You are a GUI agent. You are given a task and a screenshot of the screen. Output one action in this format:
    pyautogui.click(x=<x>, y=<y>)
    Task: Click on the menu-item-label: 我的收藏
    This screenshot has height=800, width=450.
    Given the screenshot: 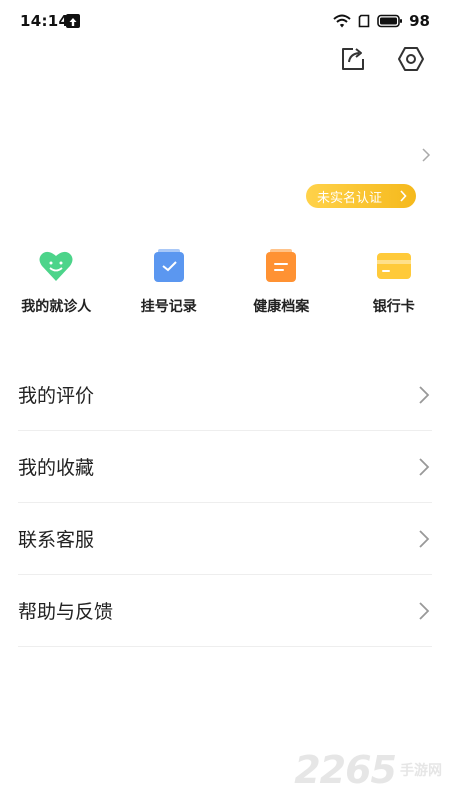 What is the action you would take?
    pyautogui.click(x=56, y=468)
    